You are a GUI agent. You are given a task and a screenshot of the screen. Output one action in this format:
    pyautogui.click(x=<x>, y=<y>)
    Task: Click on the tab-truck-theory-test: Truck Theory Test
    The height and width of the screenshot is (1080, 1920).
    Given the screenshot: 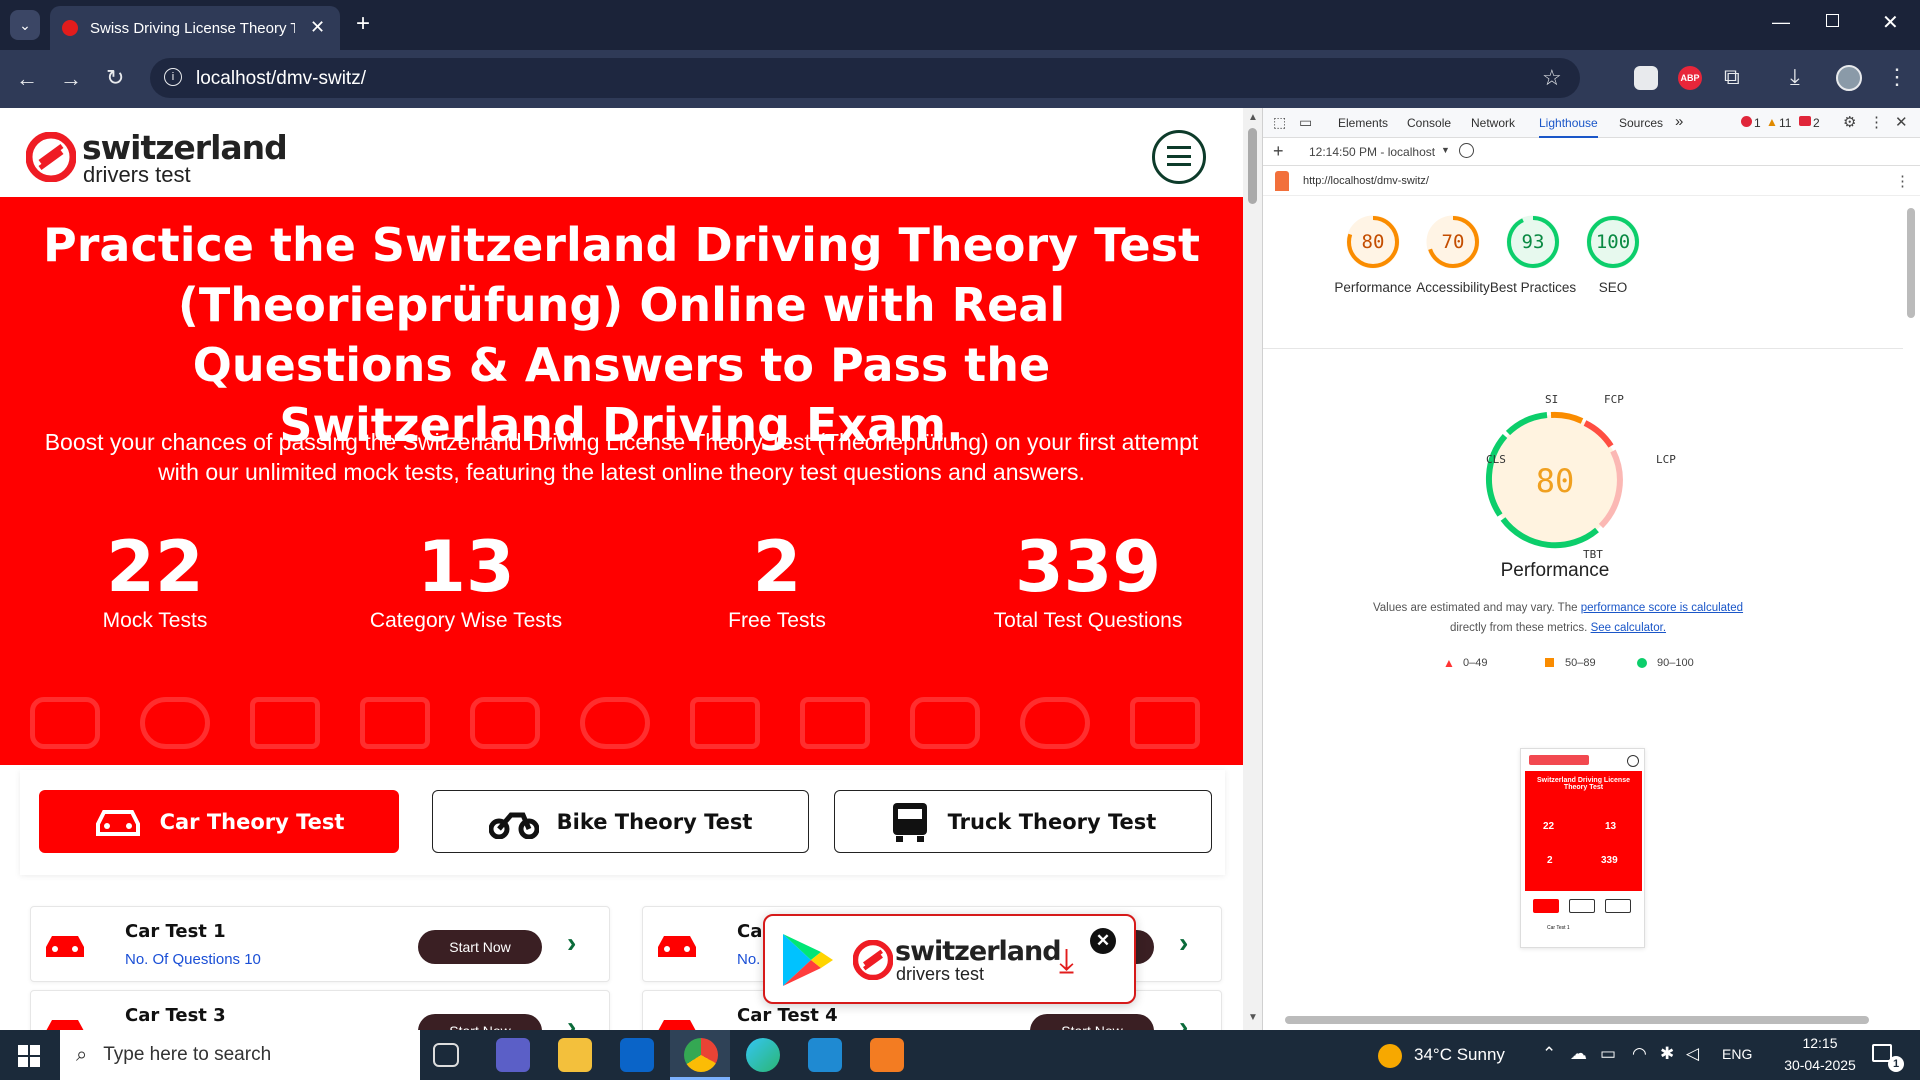 What is the action you would take?
    pyautogui.click(x=1023, y=821)
    